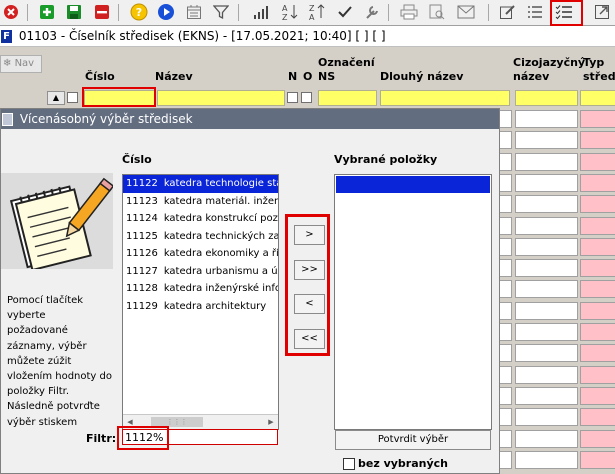  What do you see at coordinates (200, 254) in the screenshot?
I see `source-list-item: 11126 katedra ekonomiky a říze` at bounding box center [200, 254].